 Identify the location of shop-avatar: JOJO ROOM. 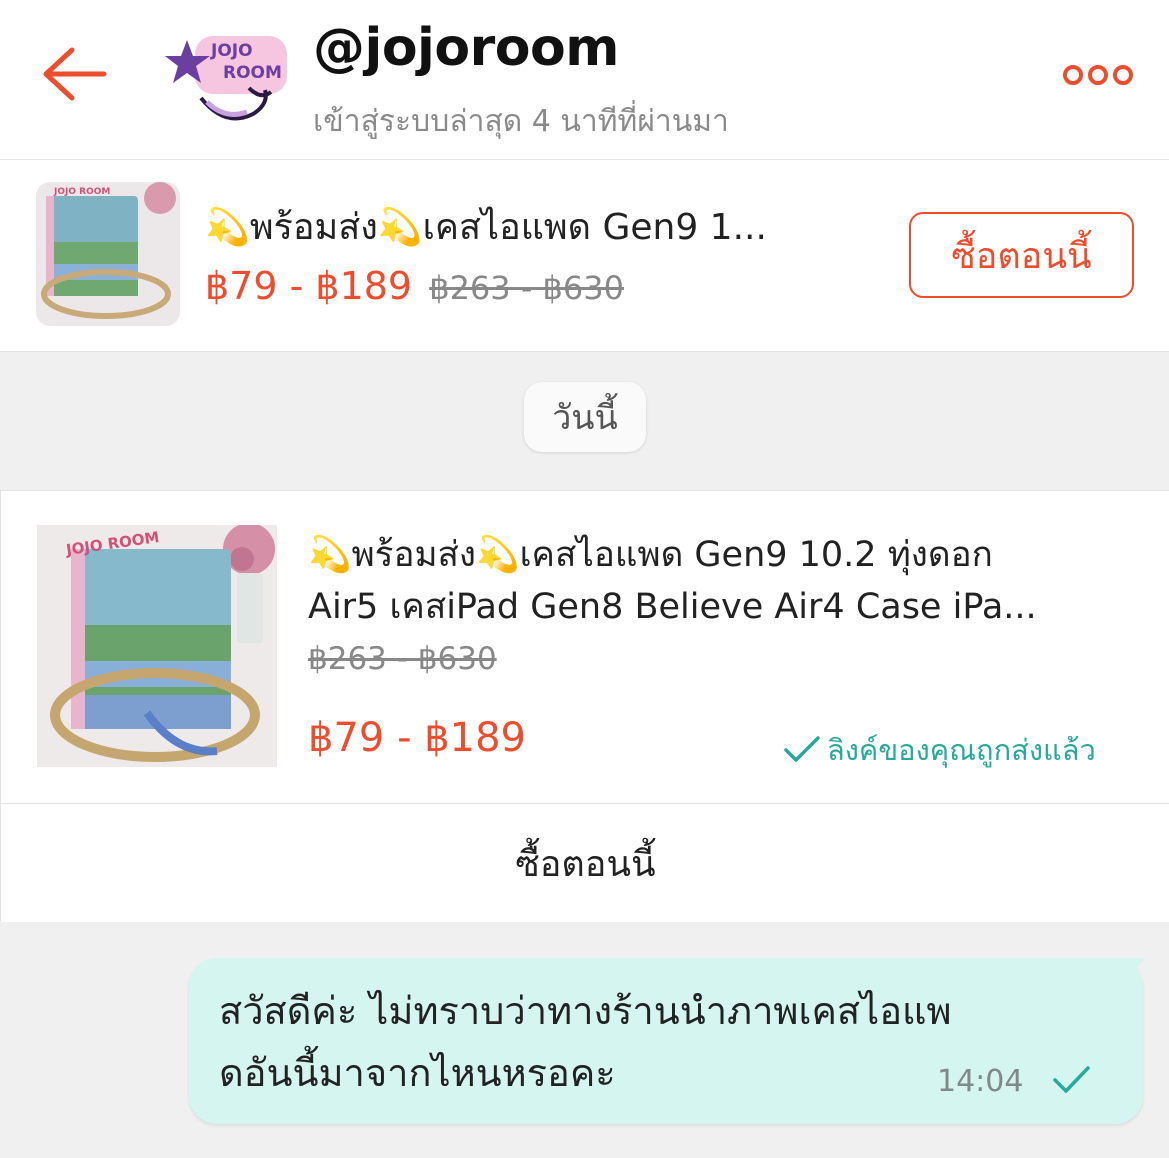
(229, 82).